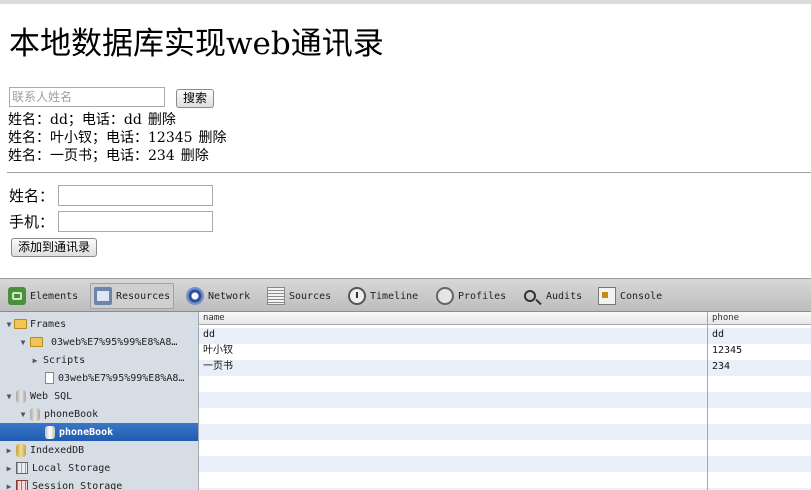 This screenshot has height=490, width=811. What do you see at coordinates (445, 296) in the screenshot?
I see `profiles-icon` at bounding box center [445, 296].